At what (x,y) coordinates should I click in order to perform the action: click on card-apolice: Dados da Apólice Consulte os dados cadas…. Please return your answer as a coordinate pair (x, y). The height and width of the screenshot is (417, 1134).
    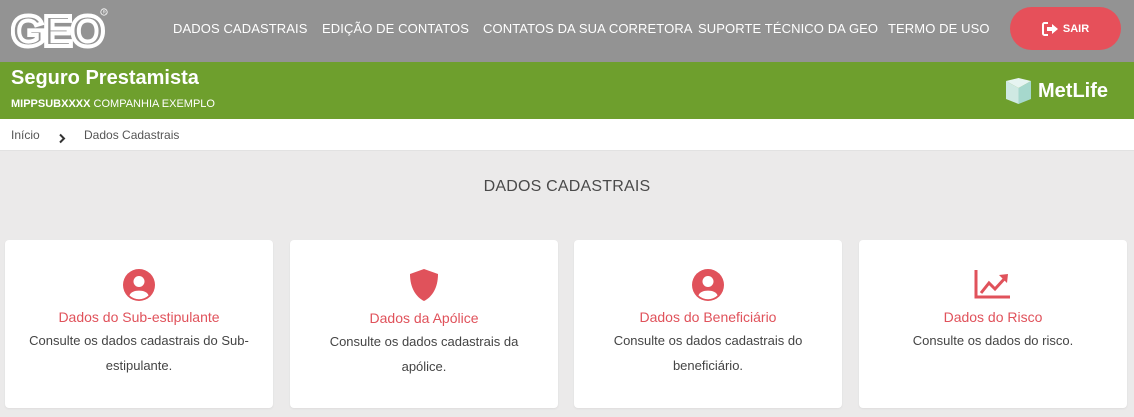
    Looking at the image, I should click on (424, 324).